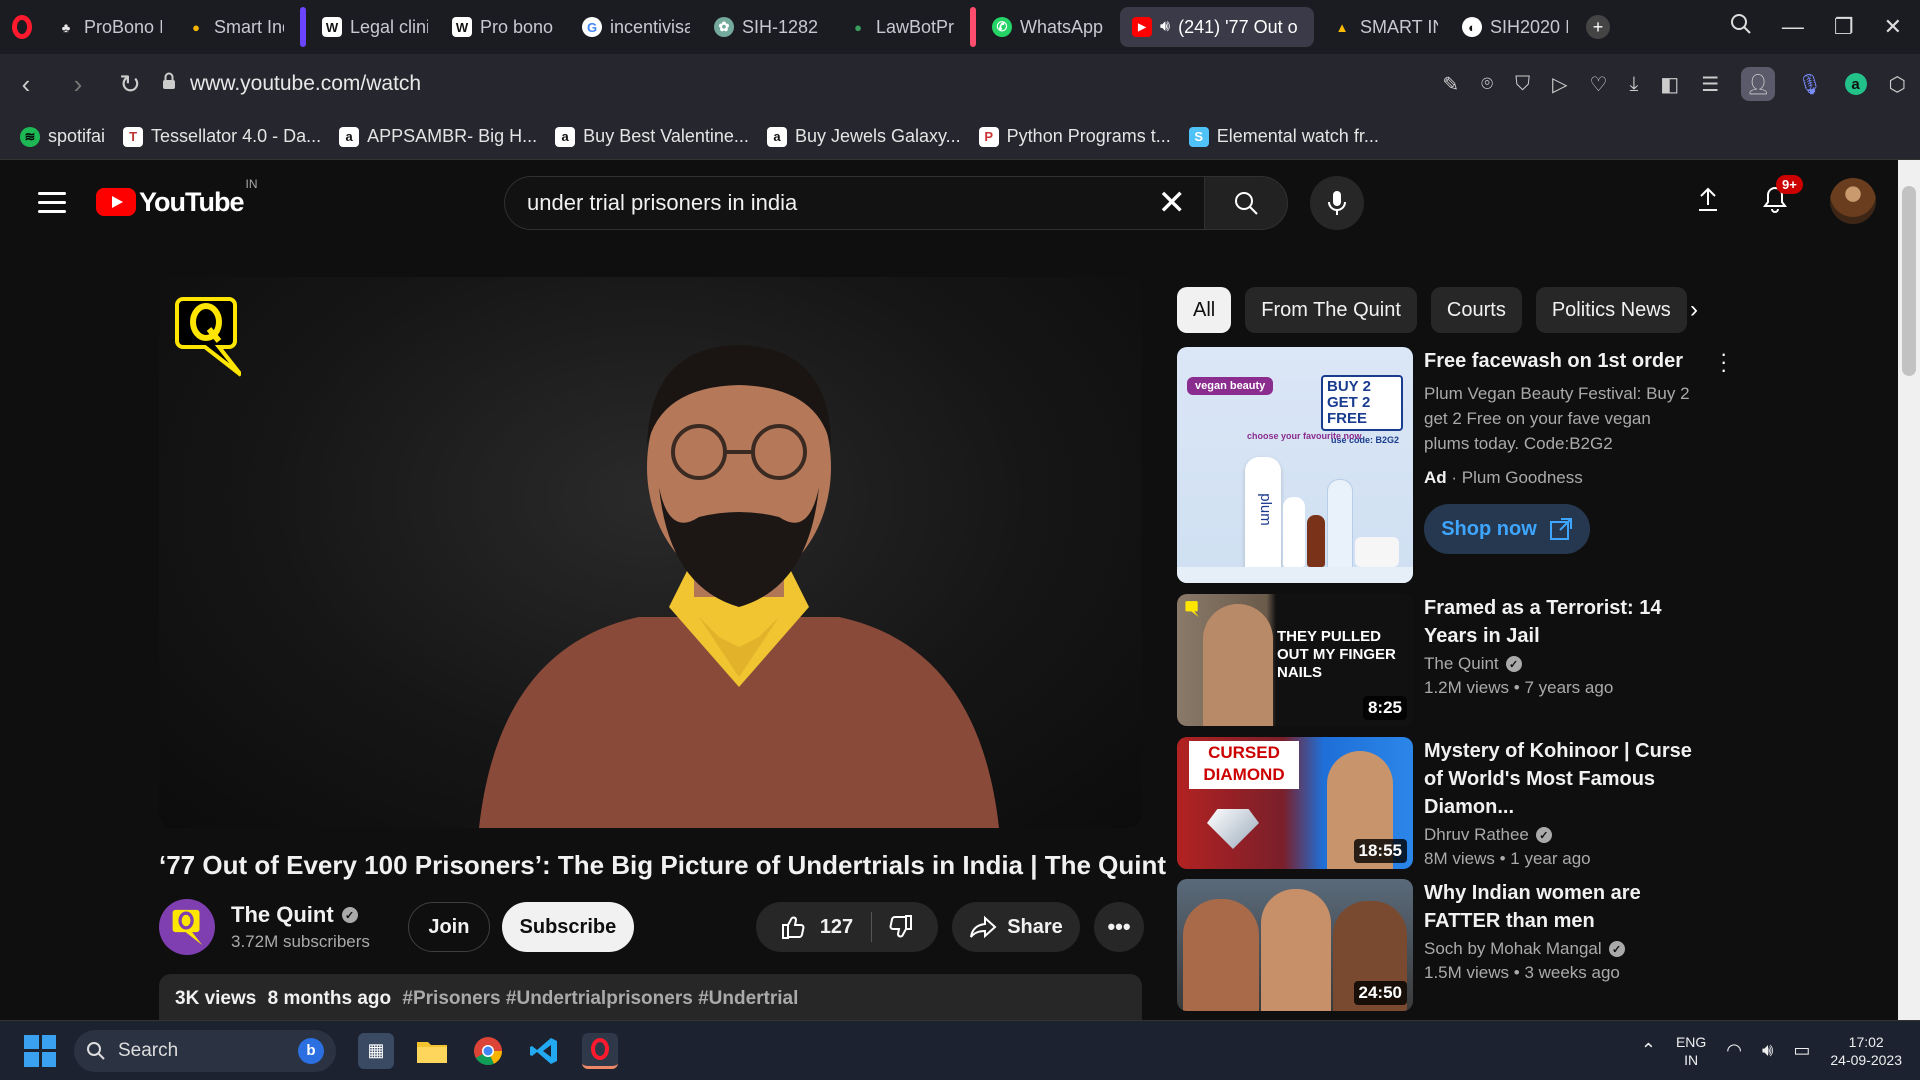  What do you see at coordinates (1801, 1050) in the screenshot?
I see `battery-icon: ▭` at bounding box center [1801, 1050].